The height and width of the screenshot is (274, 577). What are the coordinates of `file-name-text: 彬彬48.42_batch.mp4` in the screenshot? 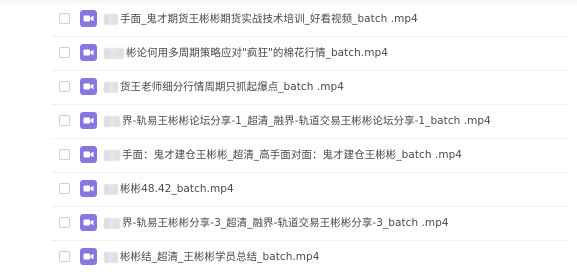 It's located at (177, 189).